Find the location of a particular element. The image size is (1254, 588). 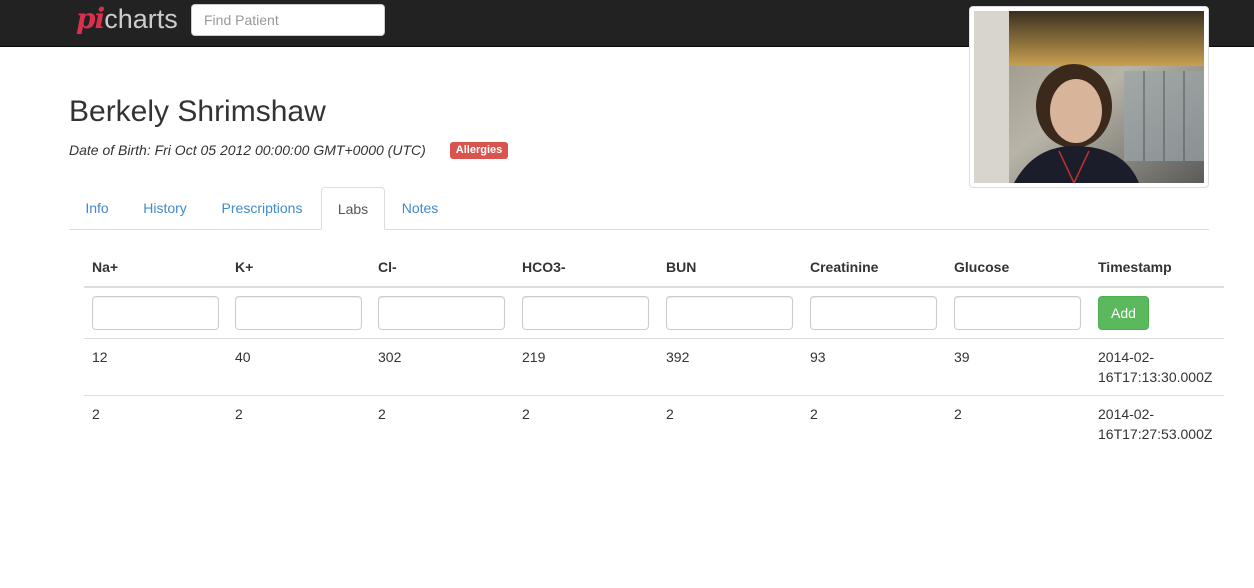

tab-prescriptions: Prescriptions is located at coordinates (262, 208).